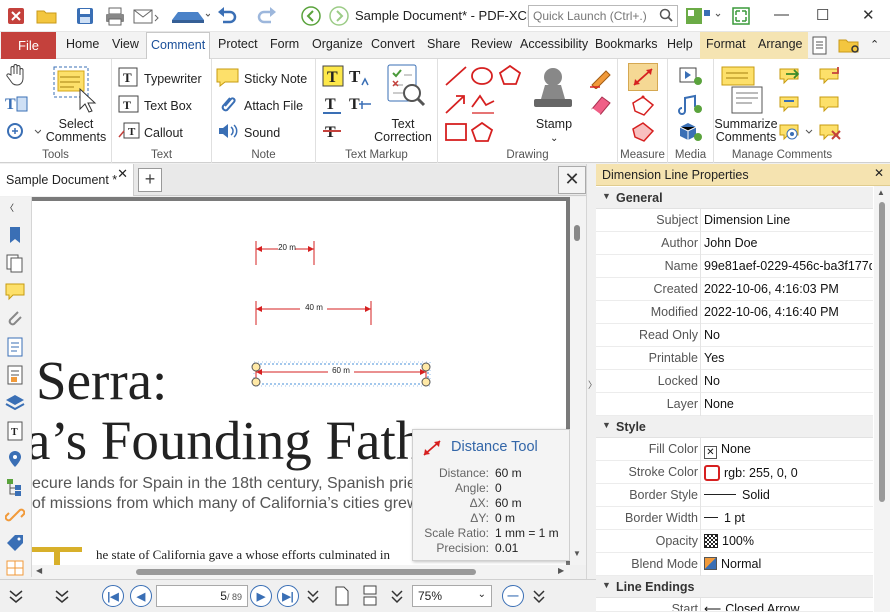 This screenshot has width=890, height=612. Describe the element at coordinates (554, 124) in the screenshot. I see `stamp-button: Stamp` at that location.